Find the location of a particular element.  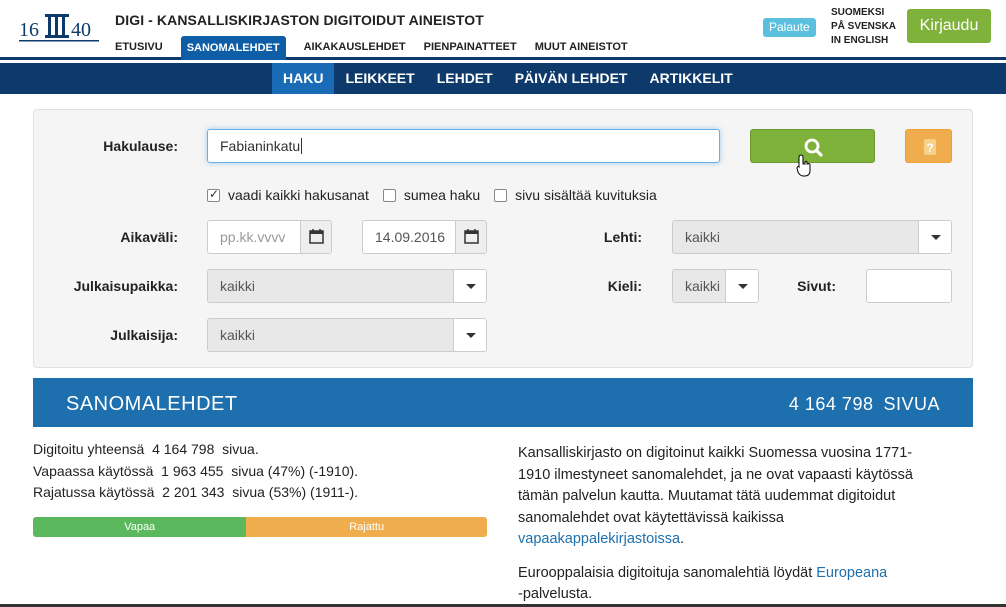

tab-lehdet: LEHDET is located at coordinates (465, 78).